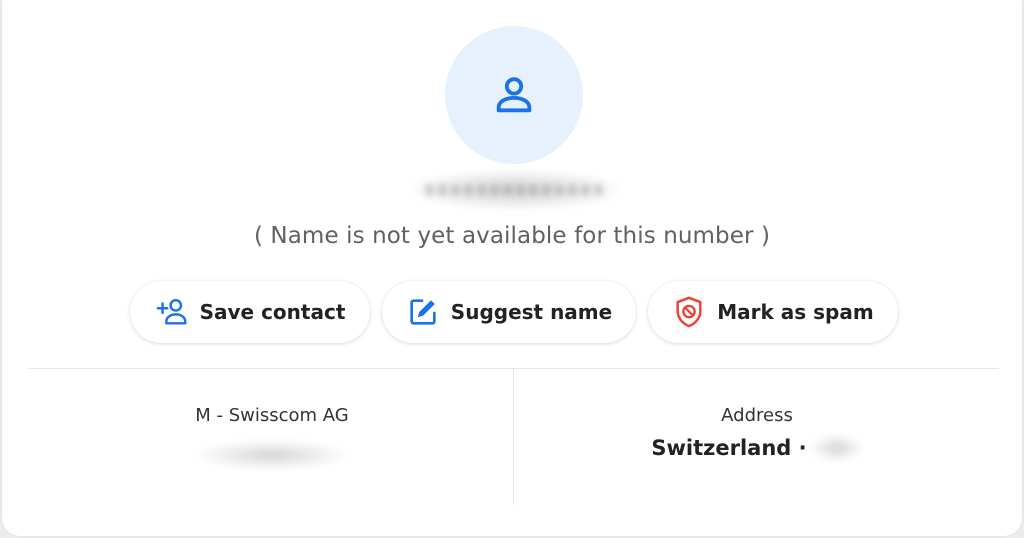  I want to click on carrier-title: M - Swisscom AG, so click(272, 415).